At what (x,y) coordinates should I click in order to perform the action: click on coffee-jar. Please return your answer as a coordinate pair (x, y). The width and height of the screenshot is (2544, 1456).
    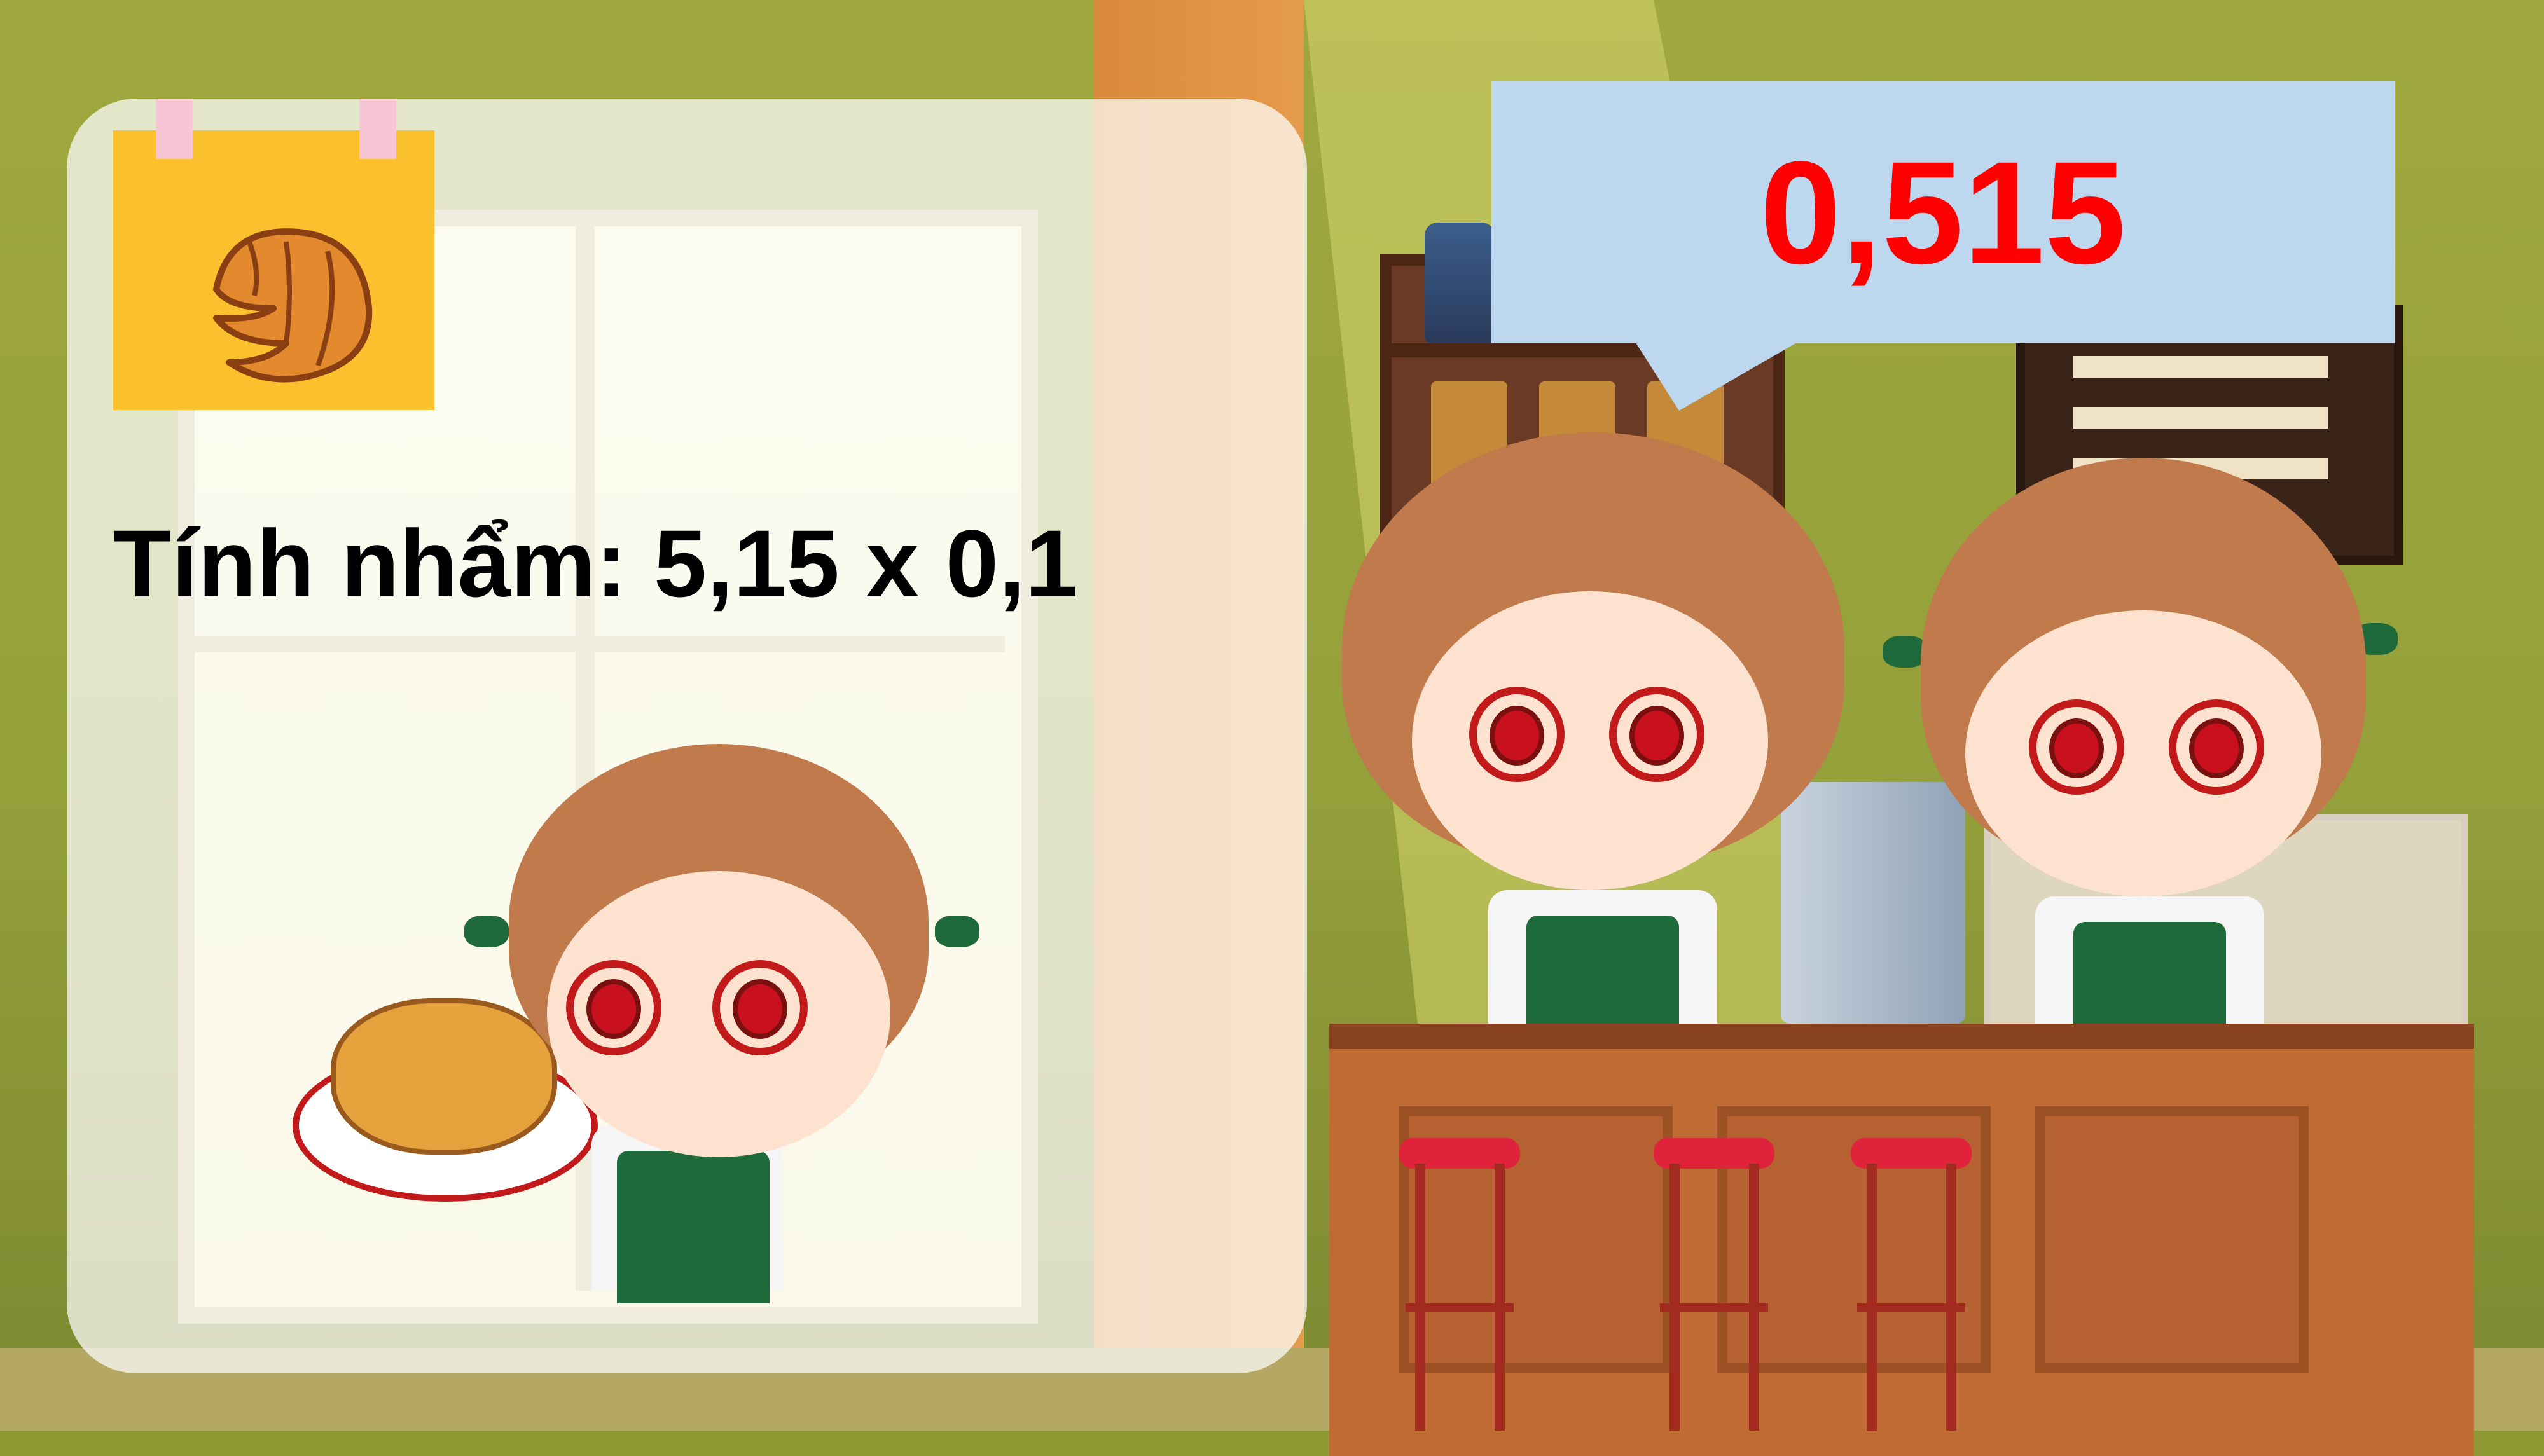
    Looking at the image, I should click on (1460, 283).